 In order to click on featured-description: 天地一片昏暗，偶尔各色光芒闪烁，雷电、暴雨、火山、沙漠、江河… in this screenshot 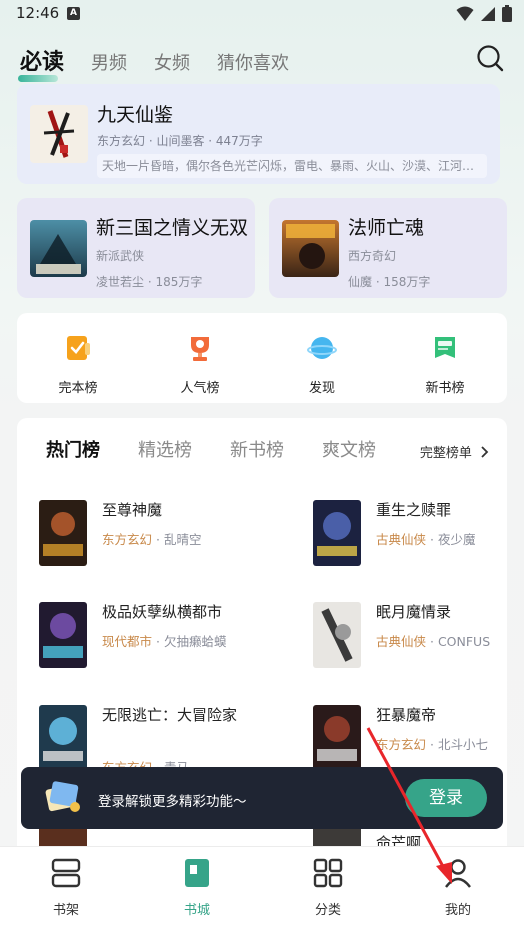, I will do `click(292, 166)`.